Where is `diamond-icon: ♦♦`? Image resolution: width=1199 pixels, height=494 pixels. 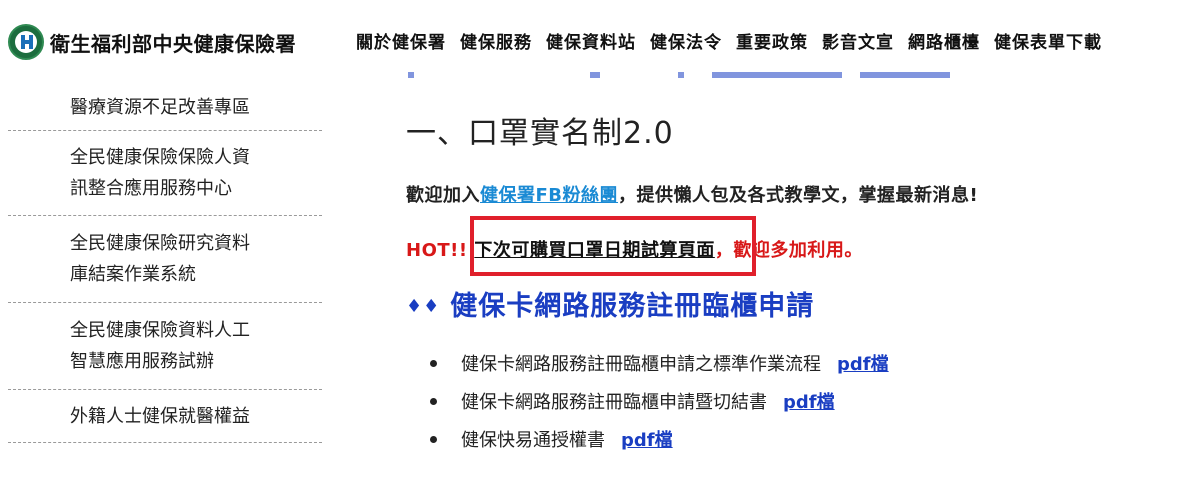 diamond-icon: ♦♦ is located at coordinates (423, 306).